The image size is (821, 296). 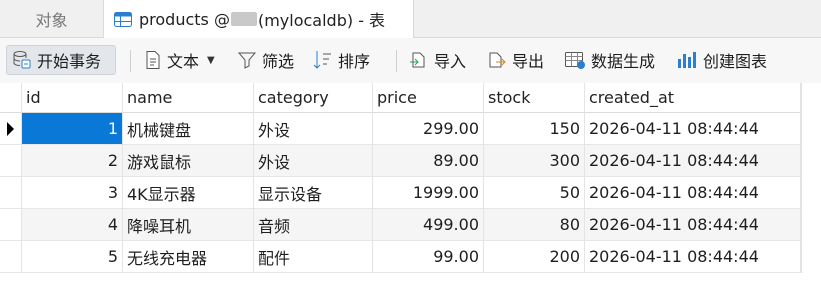 I want to click on cell-id: 2, so click(x=72, y=161).